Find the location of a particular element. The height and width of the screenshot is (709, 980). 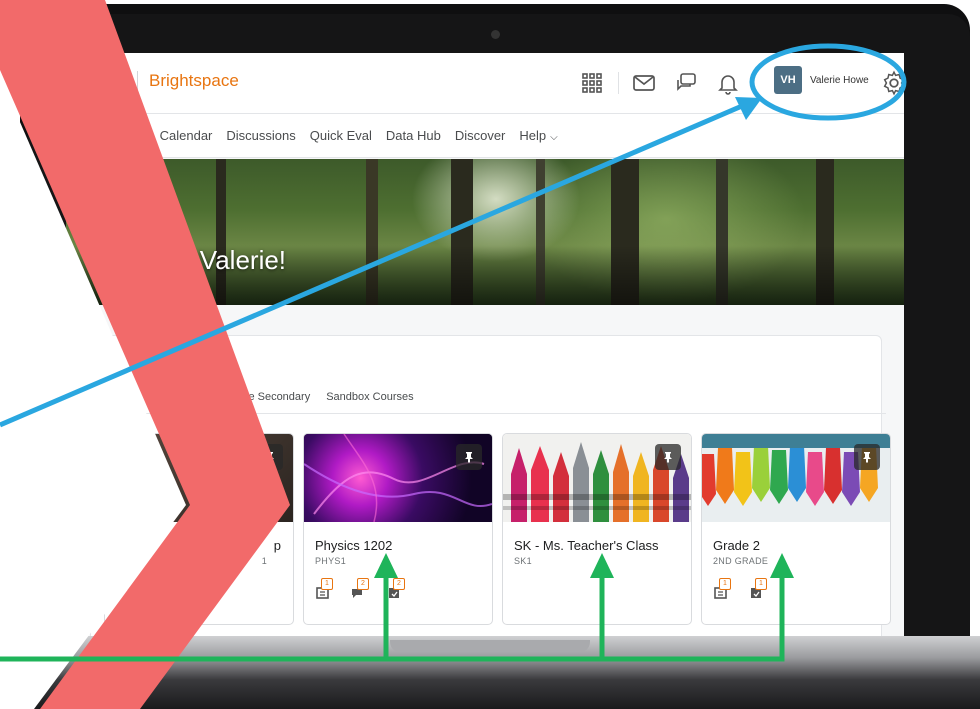

quizzes-icon: 2 is located at coordinates (397, 590).